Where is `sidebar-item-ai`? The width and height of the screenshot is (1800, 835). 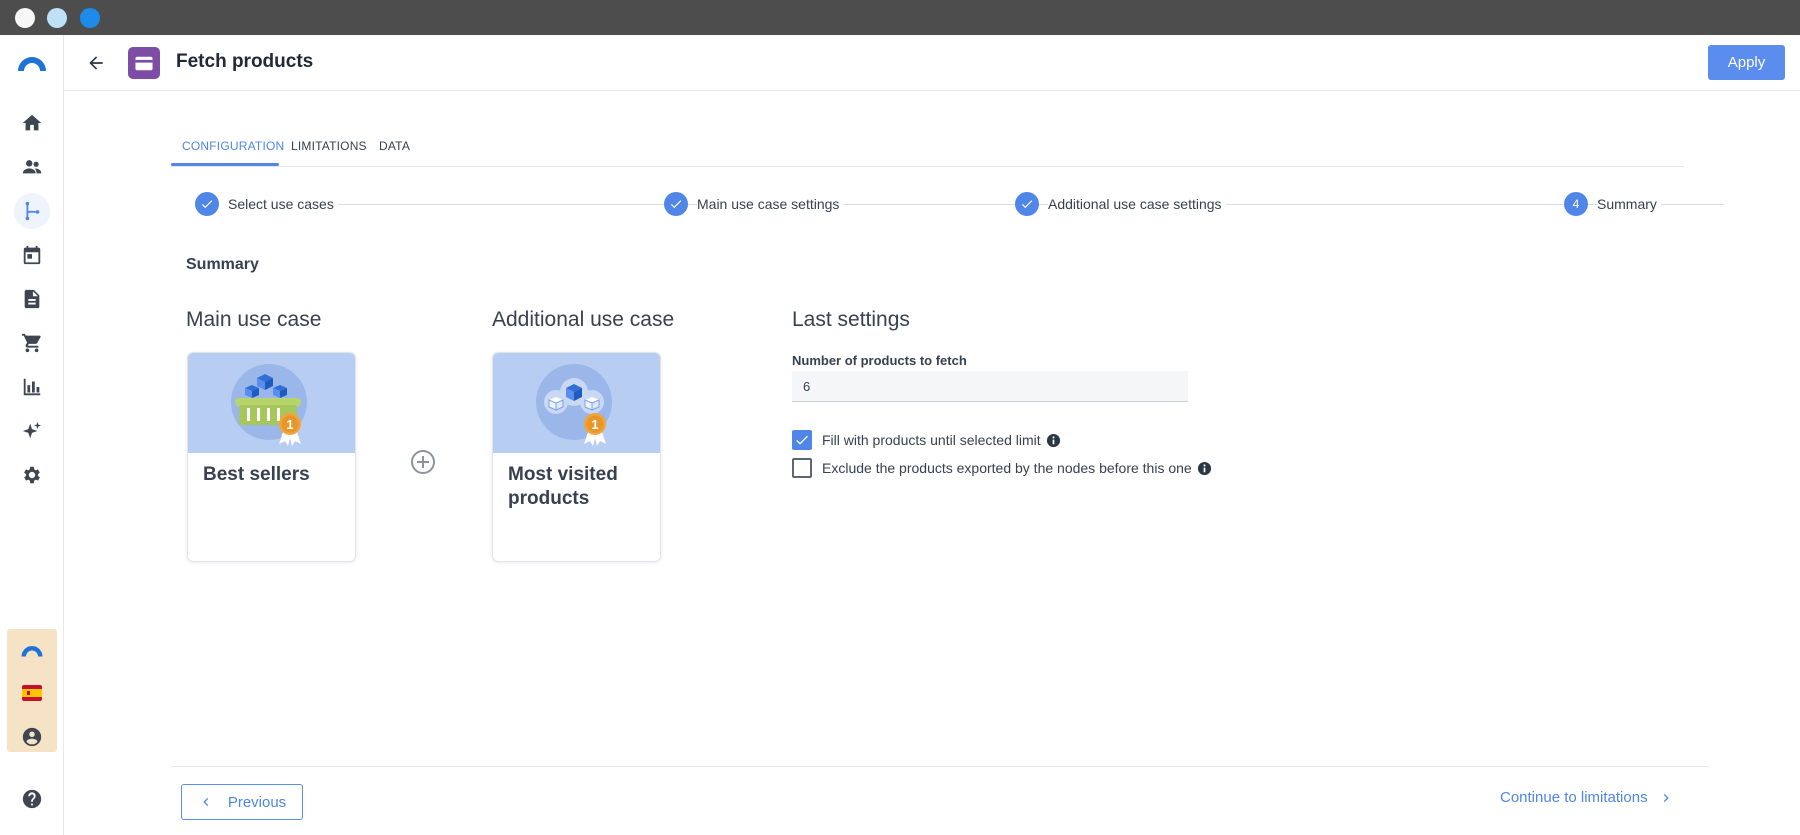 sidebar-item-ai is located at coordinates (32, 431).